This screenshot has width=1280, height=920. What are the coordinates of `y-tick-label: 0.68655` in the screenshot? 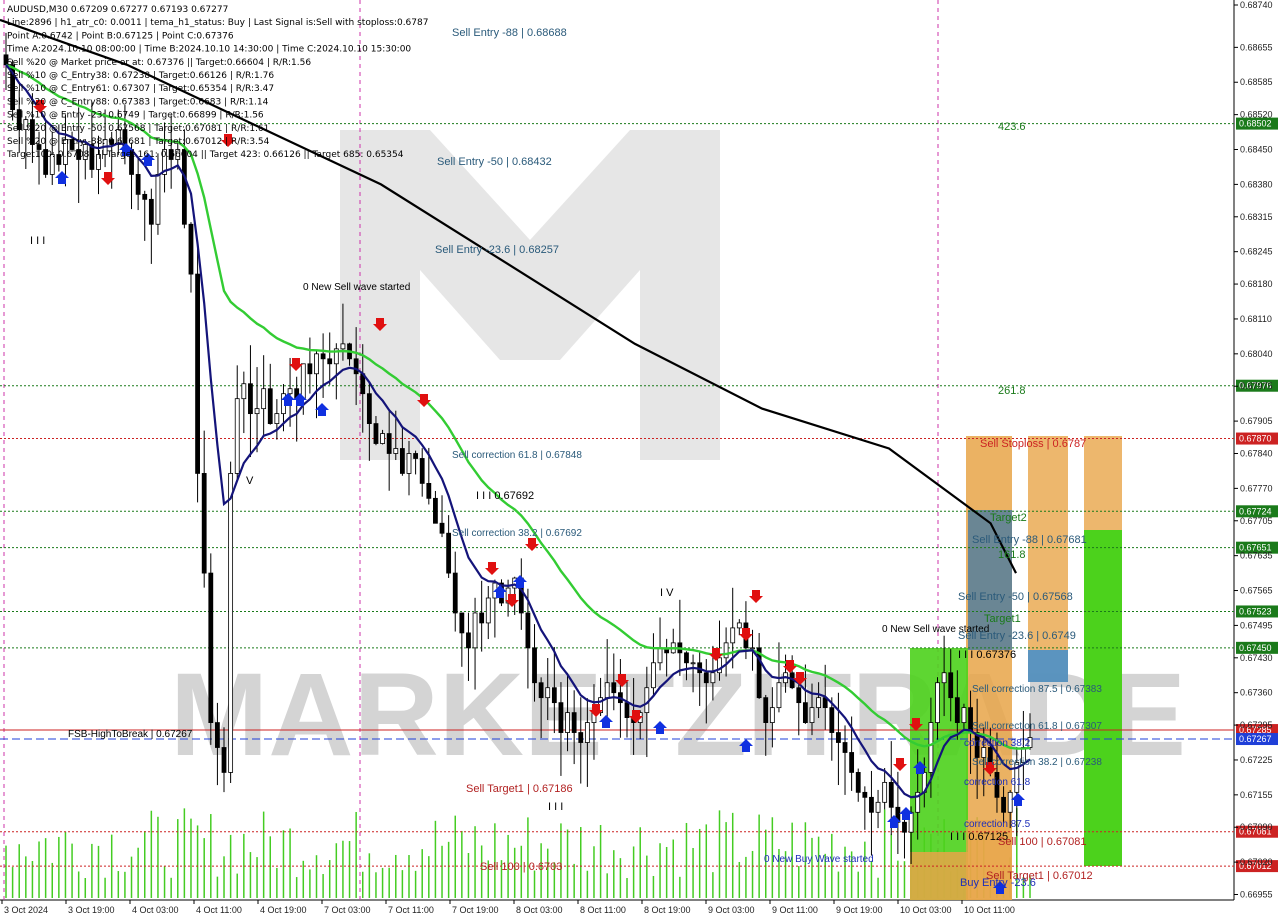 It's located at (1256, 47).